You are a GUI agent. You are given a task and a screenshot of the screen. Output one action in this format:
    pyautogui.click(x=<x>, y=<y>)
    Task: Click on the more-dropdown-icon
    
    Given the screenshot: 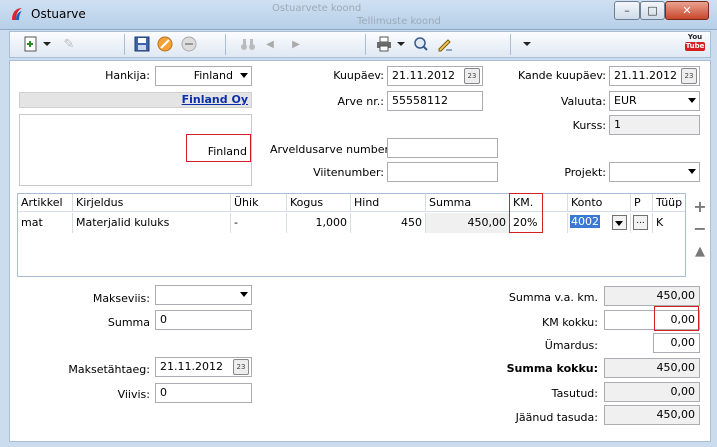 What is the action you would take?
    pyautogui.click(x=527, y=44)
    